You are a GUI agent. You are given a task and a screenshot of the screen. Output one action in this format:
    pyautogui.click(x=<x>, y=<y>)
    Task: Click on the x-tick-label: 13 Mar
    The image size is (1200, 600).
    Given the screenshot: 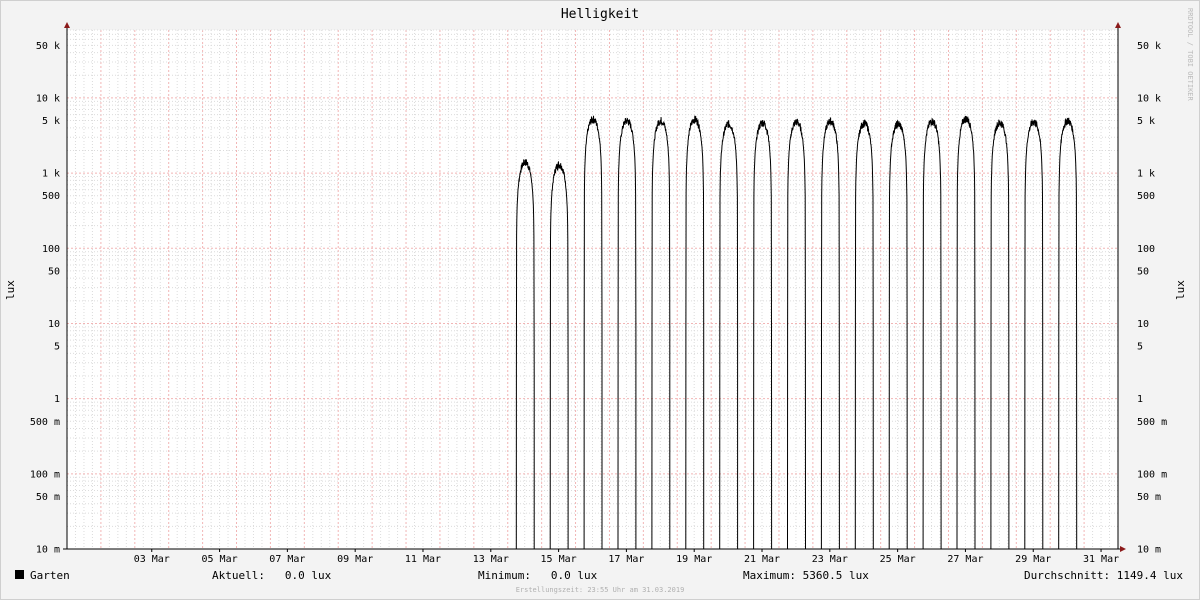 What is the action you would take?
    pyautogui.click(x=491, y=559)
    